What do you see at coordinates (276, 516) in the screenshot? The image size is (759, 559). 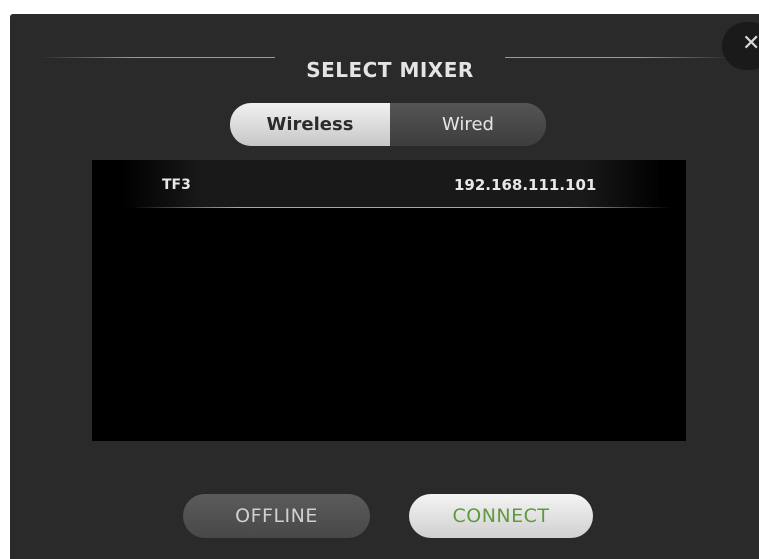 I see `offline-button: OFFLINE` at bounding box center [276, 516].